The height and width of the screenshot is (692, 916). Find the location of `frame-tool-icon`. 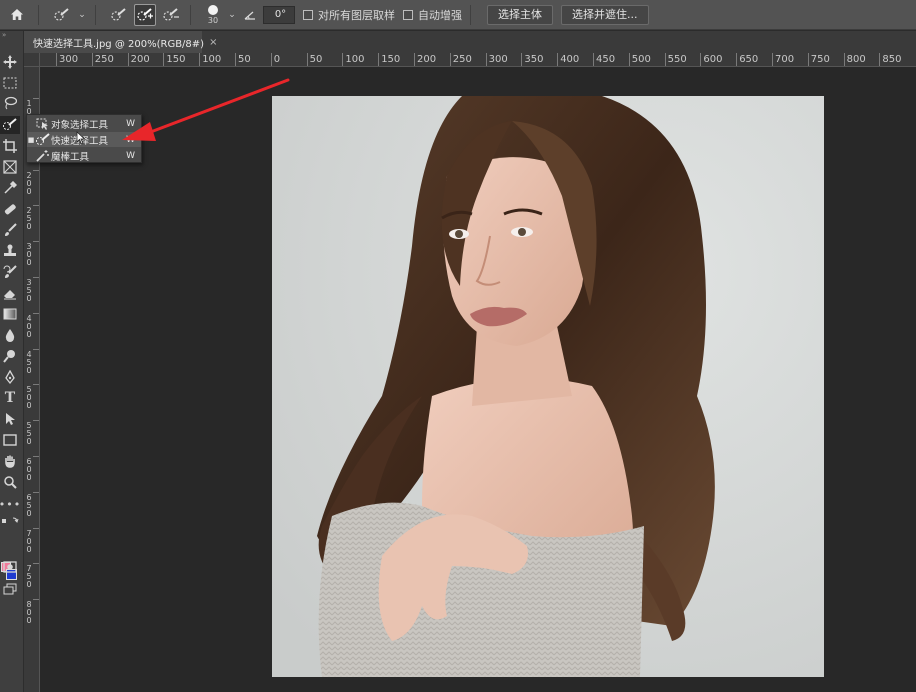

frame-tool-icon is located at coordinates (10, 167).